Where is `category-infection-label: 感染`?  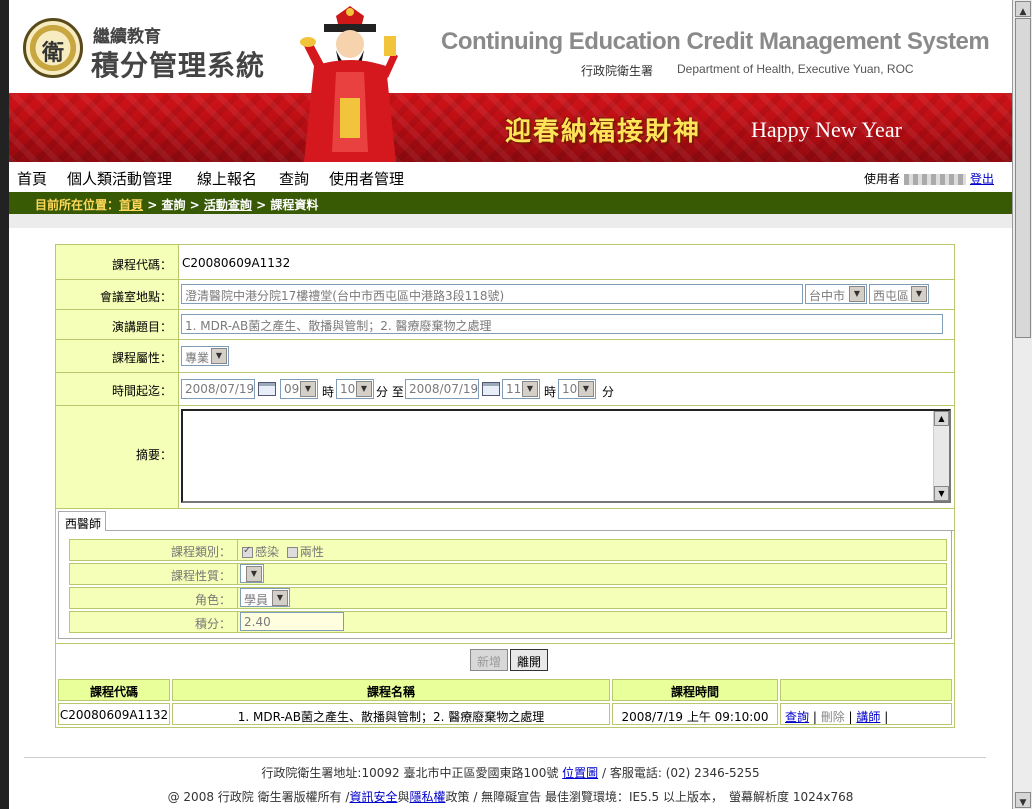 category-infection-label: 感染 is located at coordinates (267, 552).